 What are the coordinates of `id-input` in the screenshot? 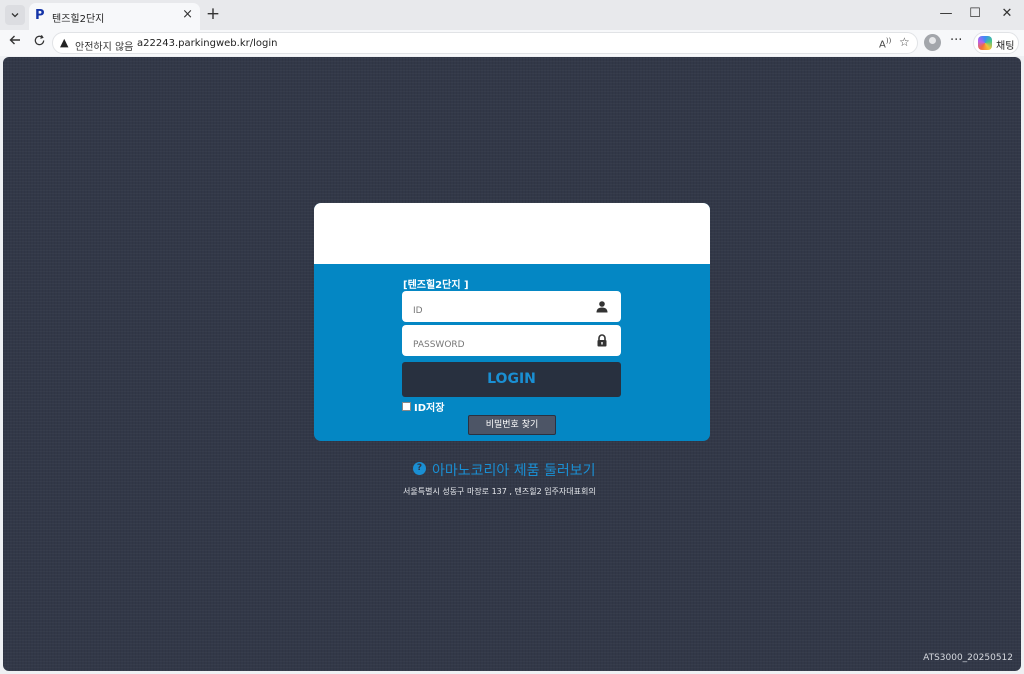 It's located at (497, 306).